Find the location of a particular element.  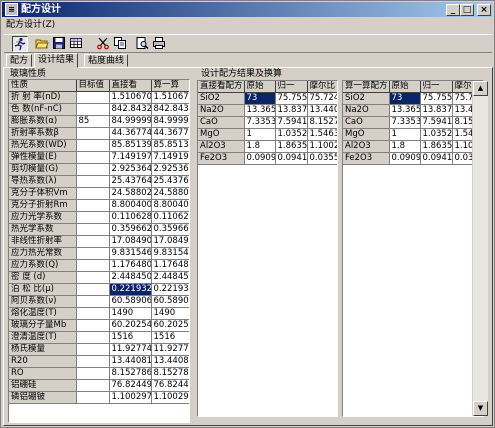

column-header-property: 性质 is located at coordinates (43, 86).